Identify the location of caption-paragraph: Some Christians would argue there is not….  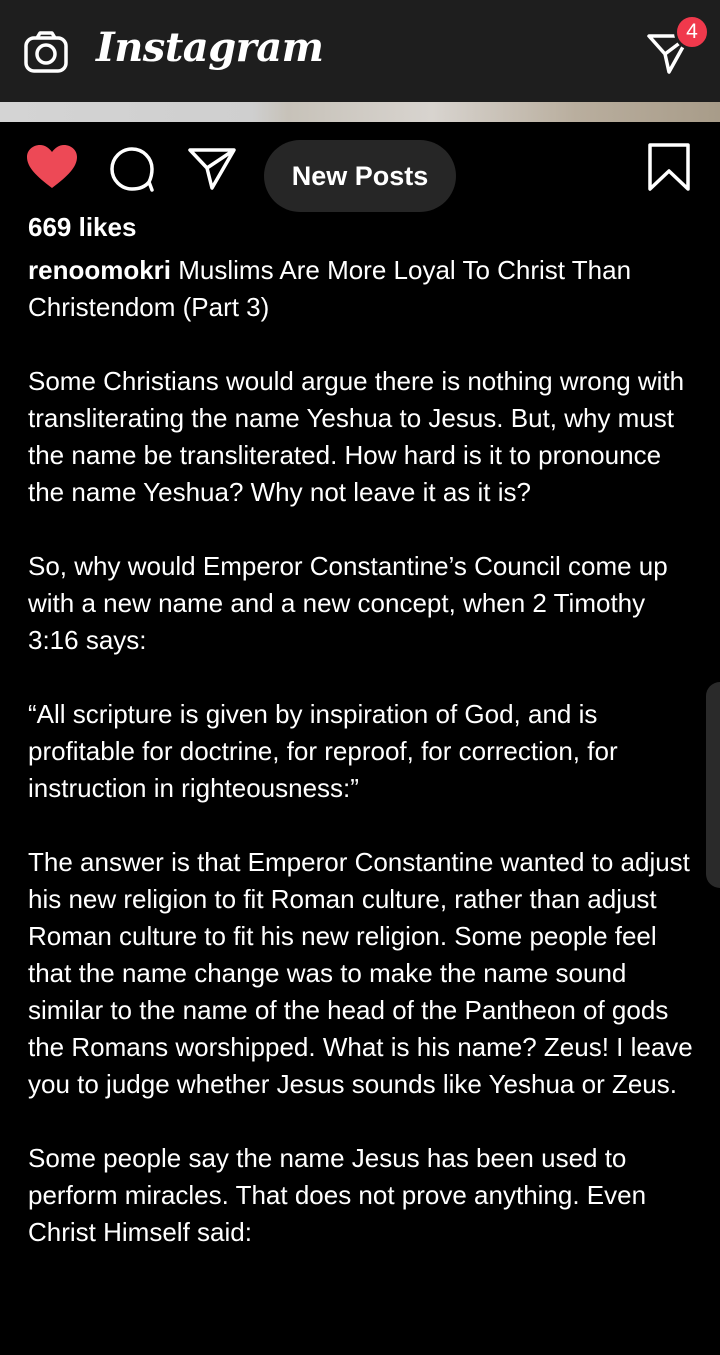
(356, 436).